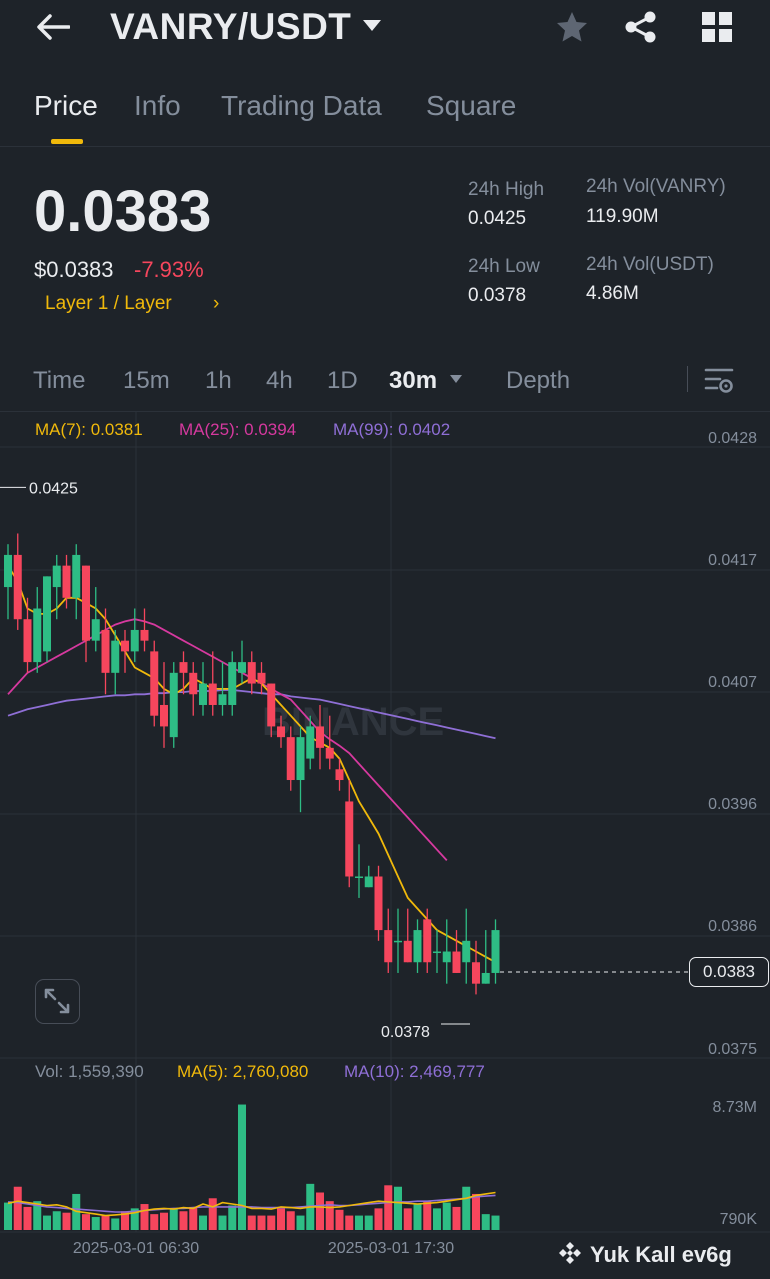 Image resolution: width=770 pixels, height=1279 pixels. I want to click on interval-depth: Depth, so click(538, 381).